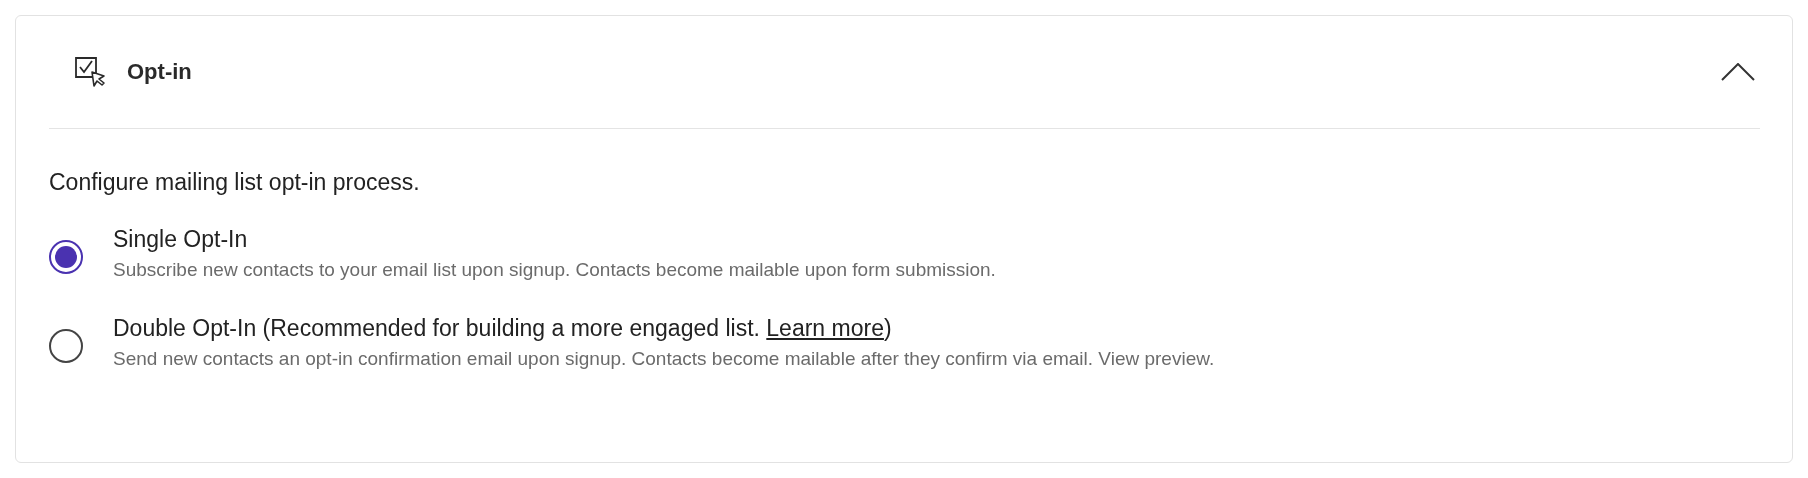 Image resolution: width=1808 pixels, height=478 pixels. Describe the element at coordinates (90, 72) in the screenshot. I see `checkbox-cursor-icon` at that location.